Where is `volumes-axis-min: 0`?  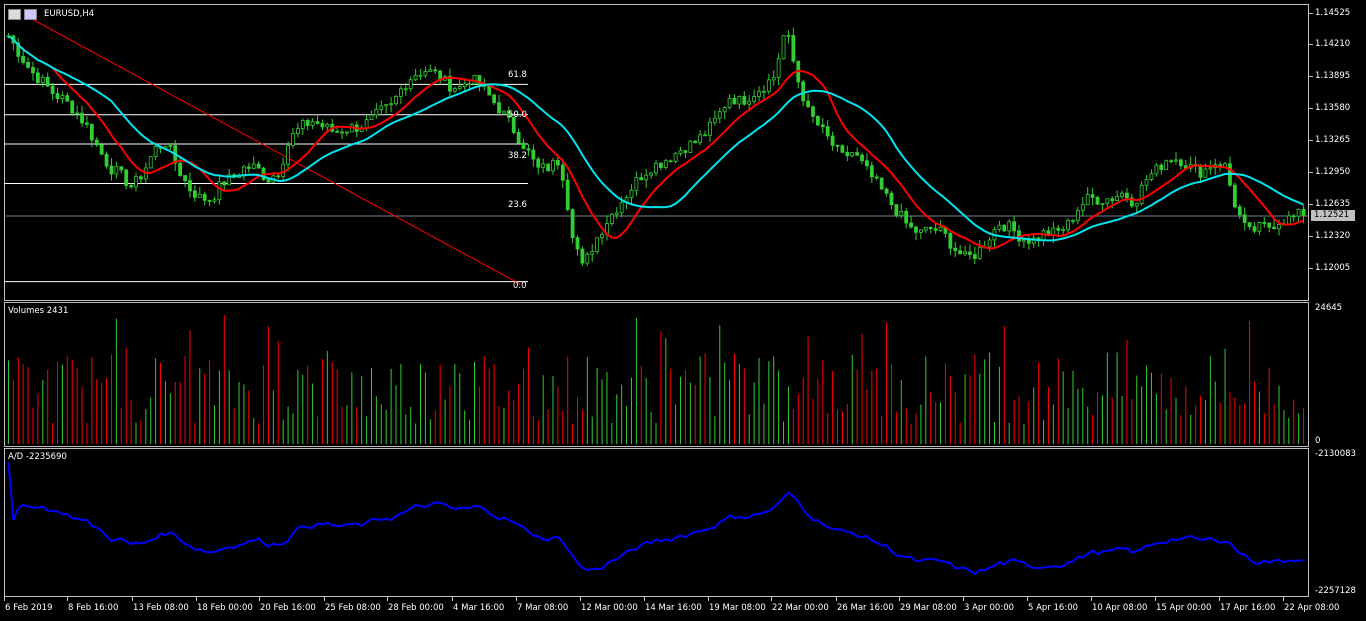 volumes-axis-min: 0 is located at coordinates (1318, 441).